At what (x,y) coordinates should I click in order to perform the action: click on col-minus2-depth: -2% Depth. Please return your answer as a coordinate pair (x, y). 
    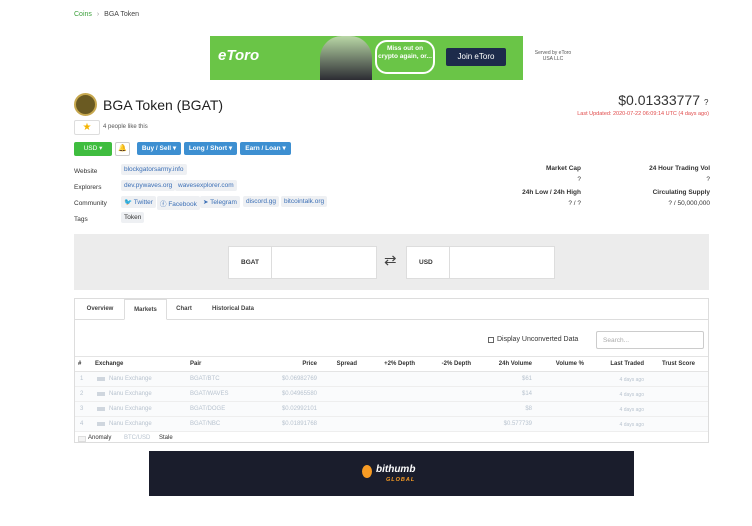
    Looking at the image, I should click on (445, 364).